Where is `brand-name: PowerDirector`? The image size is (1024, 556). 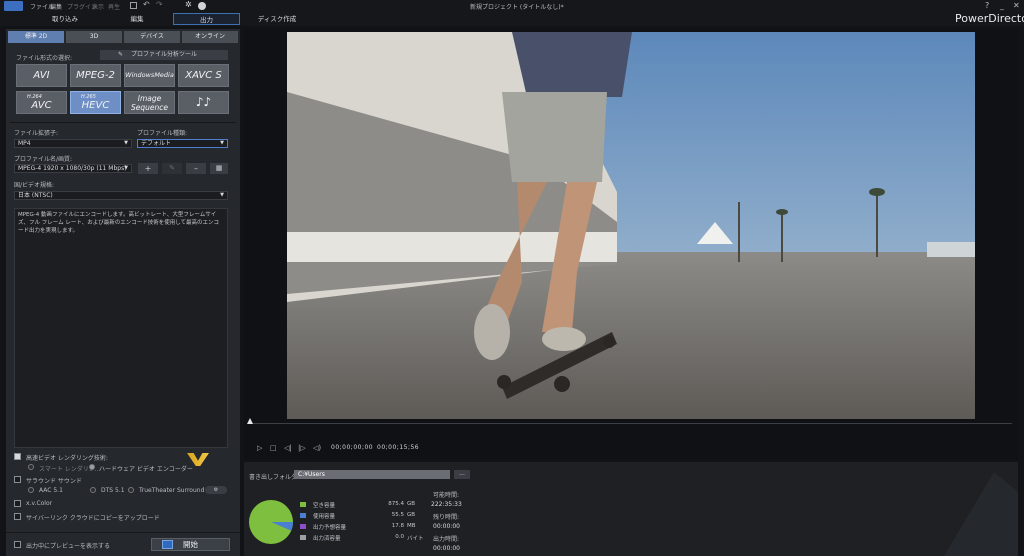
brand-name: PowerDirector is located at coordinates (989, 18).